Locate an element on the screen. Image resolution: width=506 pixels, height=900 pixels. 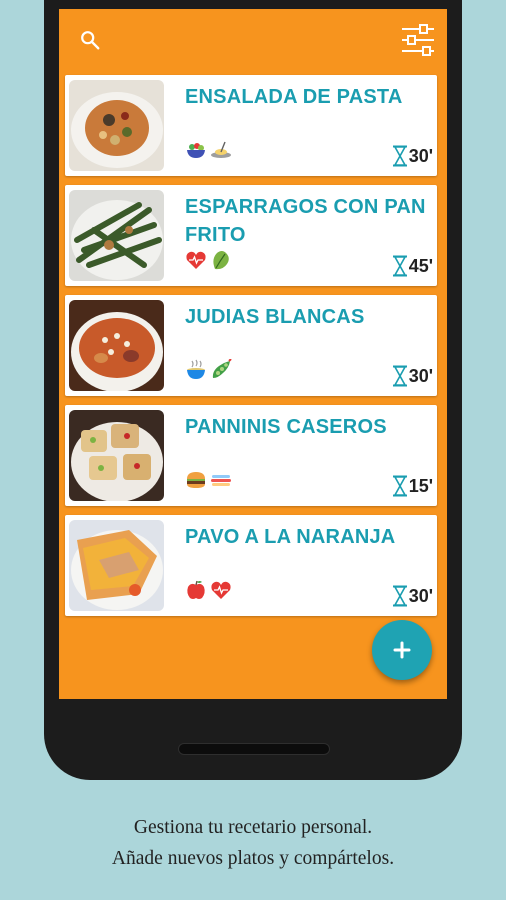
plus-icon is located at coordinates (402, 650).